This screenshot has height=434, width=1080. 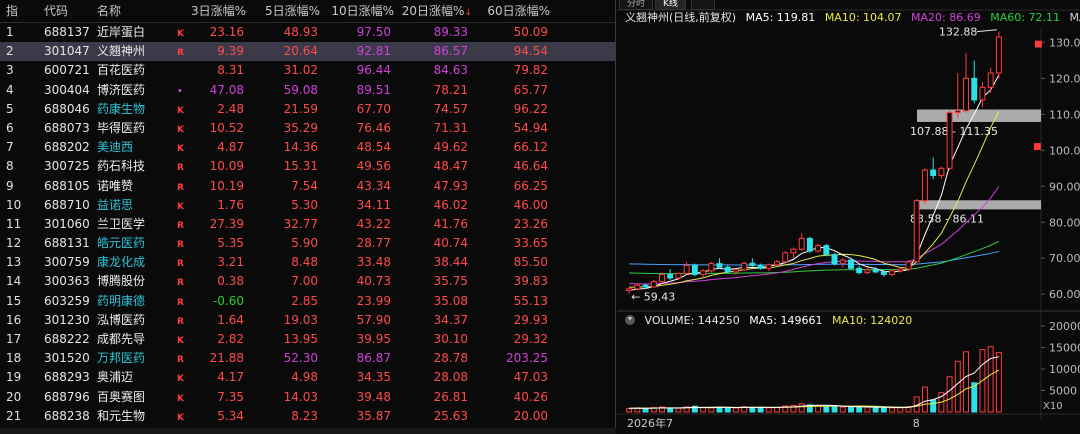 I want to click on table-row: 7 688202 美迪西 K 4.87 14.36 48.54 49.62 66.12, so click(x=307, y=147).